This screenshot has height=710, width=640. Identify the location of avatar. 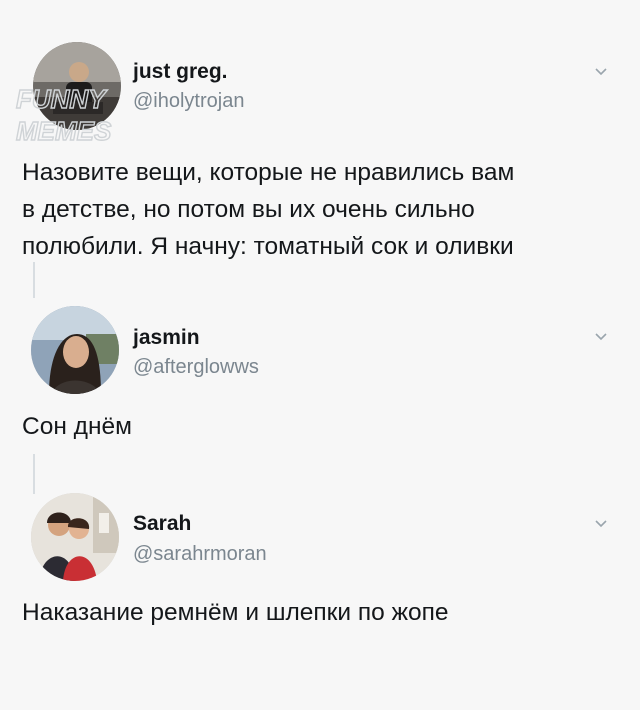
(75, 537).